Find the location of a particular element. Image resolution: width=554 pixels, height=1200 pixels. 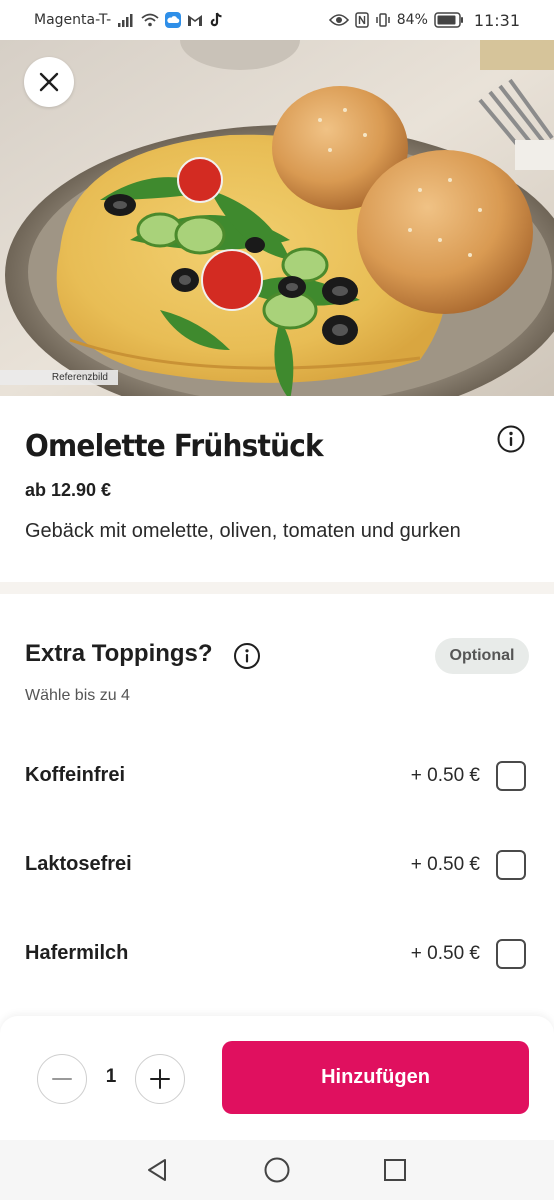

nav-home-button is located at coordinates (277, 1170).